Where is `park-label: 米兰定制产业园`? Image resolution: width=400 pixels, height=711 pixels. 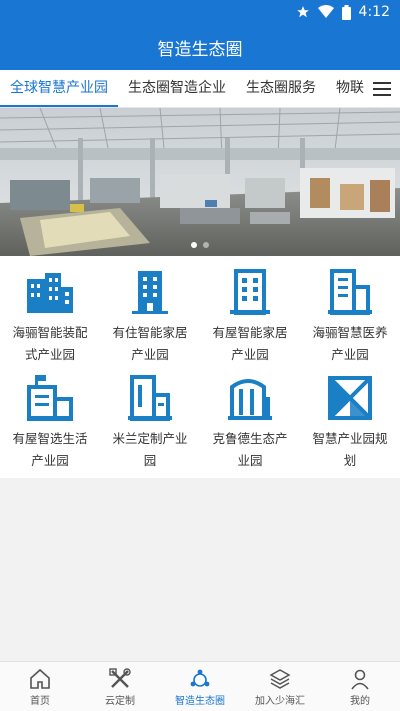
park-label: 米兰定制产业园 is located at coordinates (150, 449).